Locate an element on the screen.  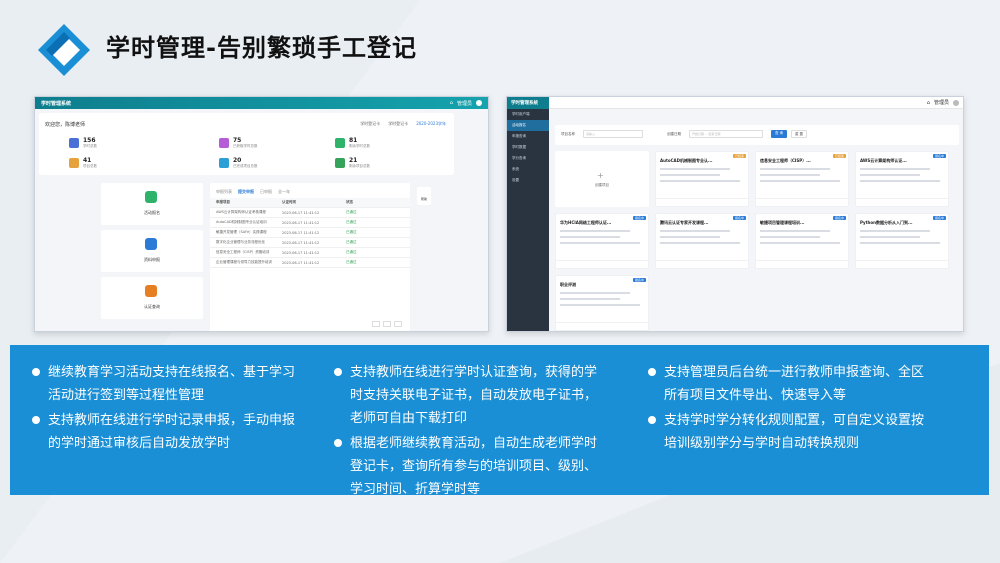
column-header: 申报项目 is located at coordinates (223, 202).